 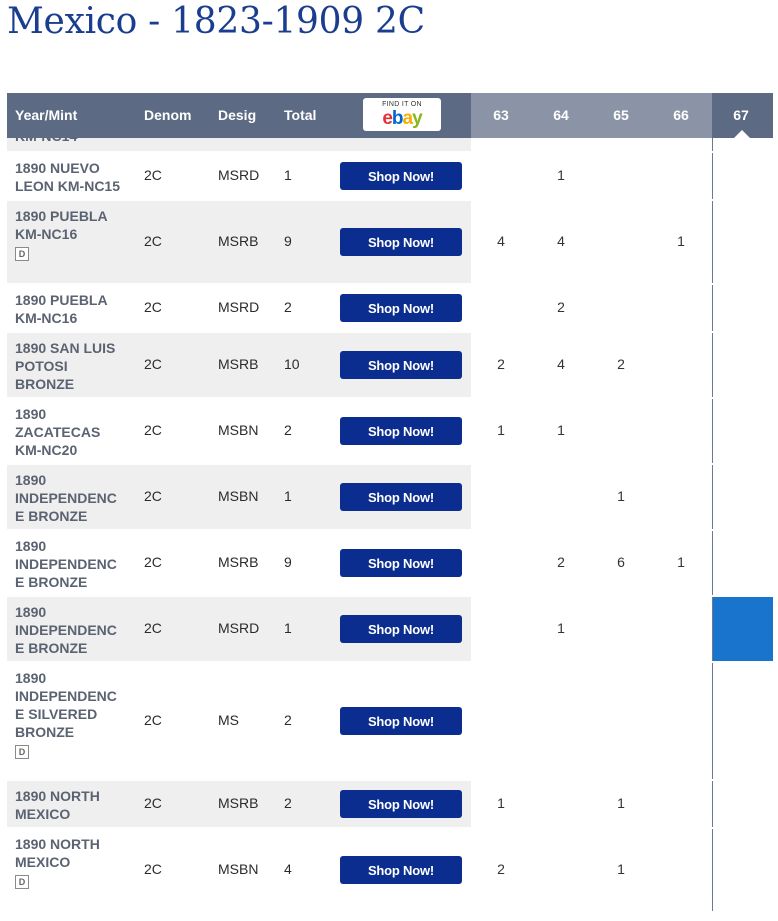 What do you see at coordinates (288, 307) in the screenshot?
I see `total-cell: 2` at bounding box center [288, 307].